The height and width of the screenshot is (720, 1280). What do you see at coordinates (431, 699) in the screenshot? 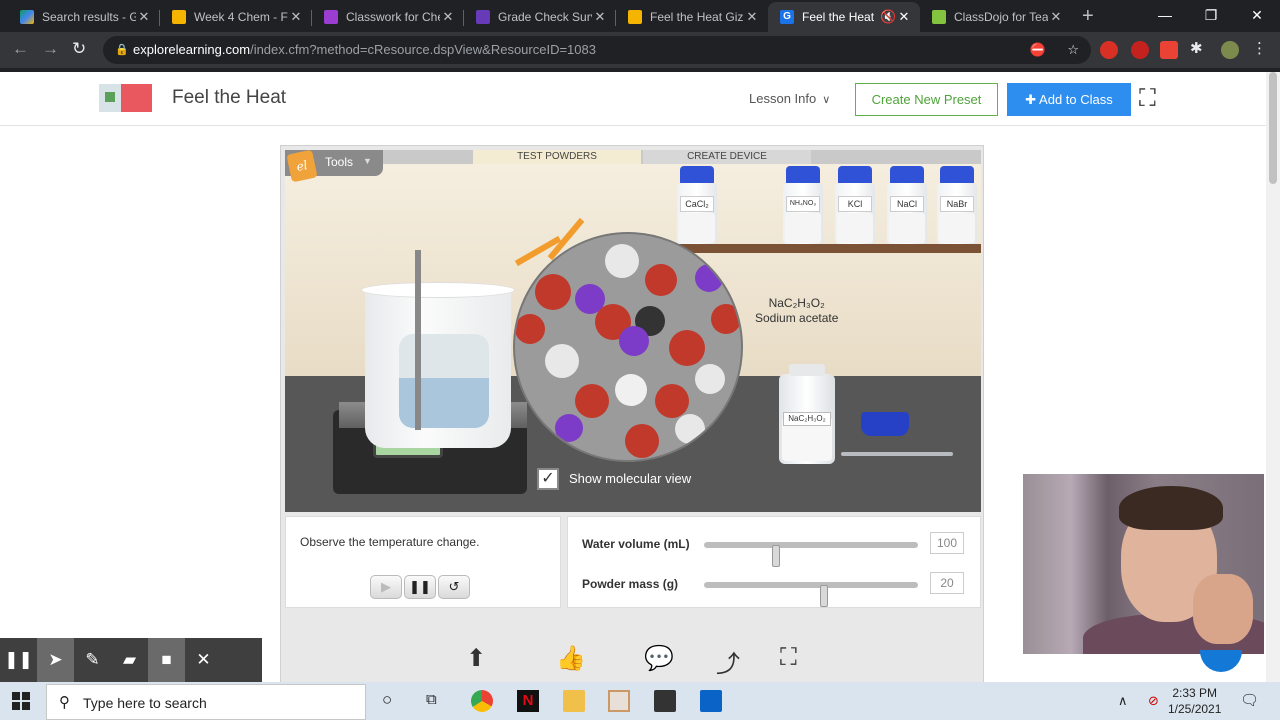
I see `task-view-icon: ⧉` at bounding box center [431, 699].